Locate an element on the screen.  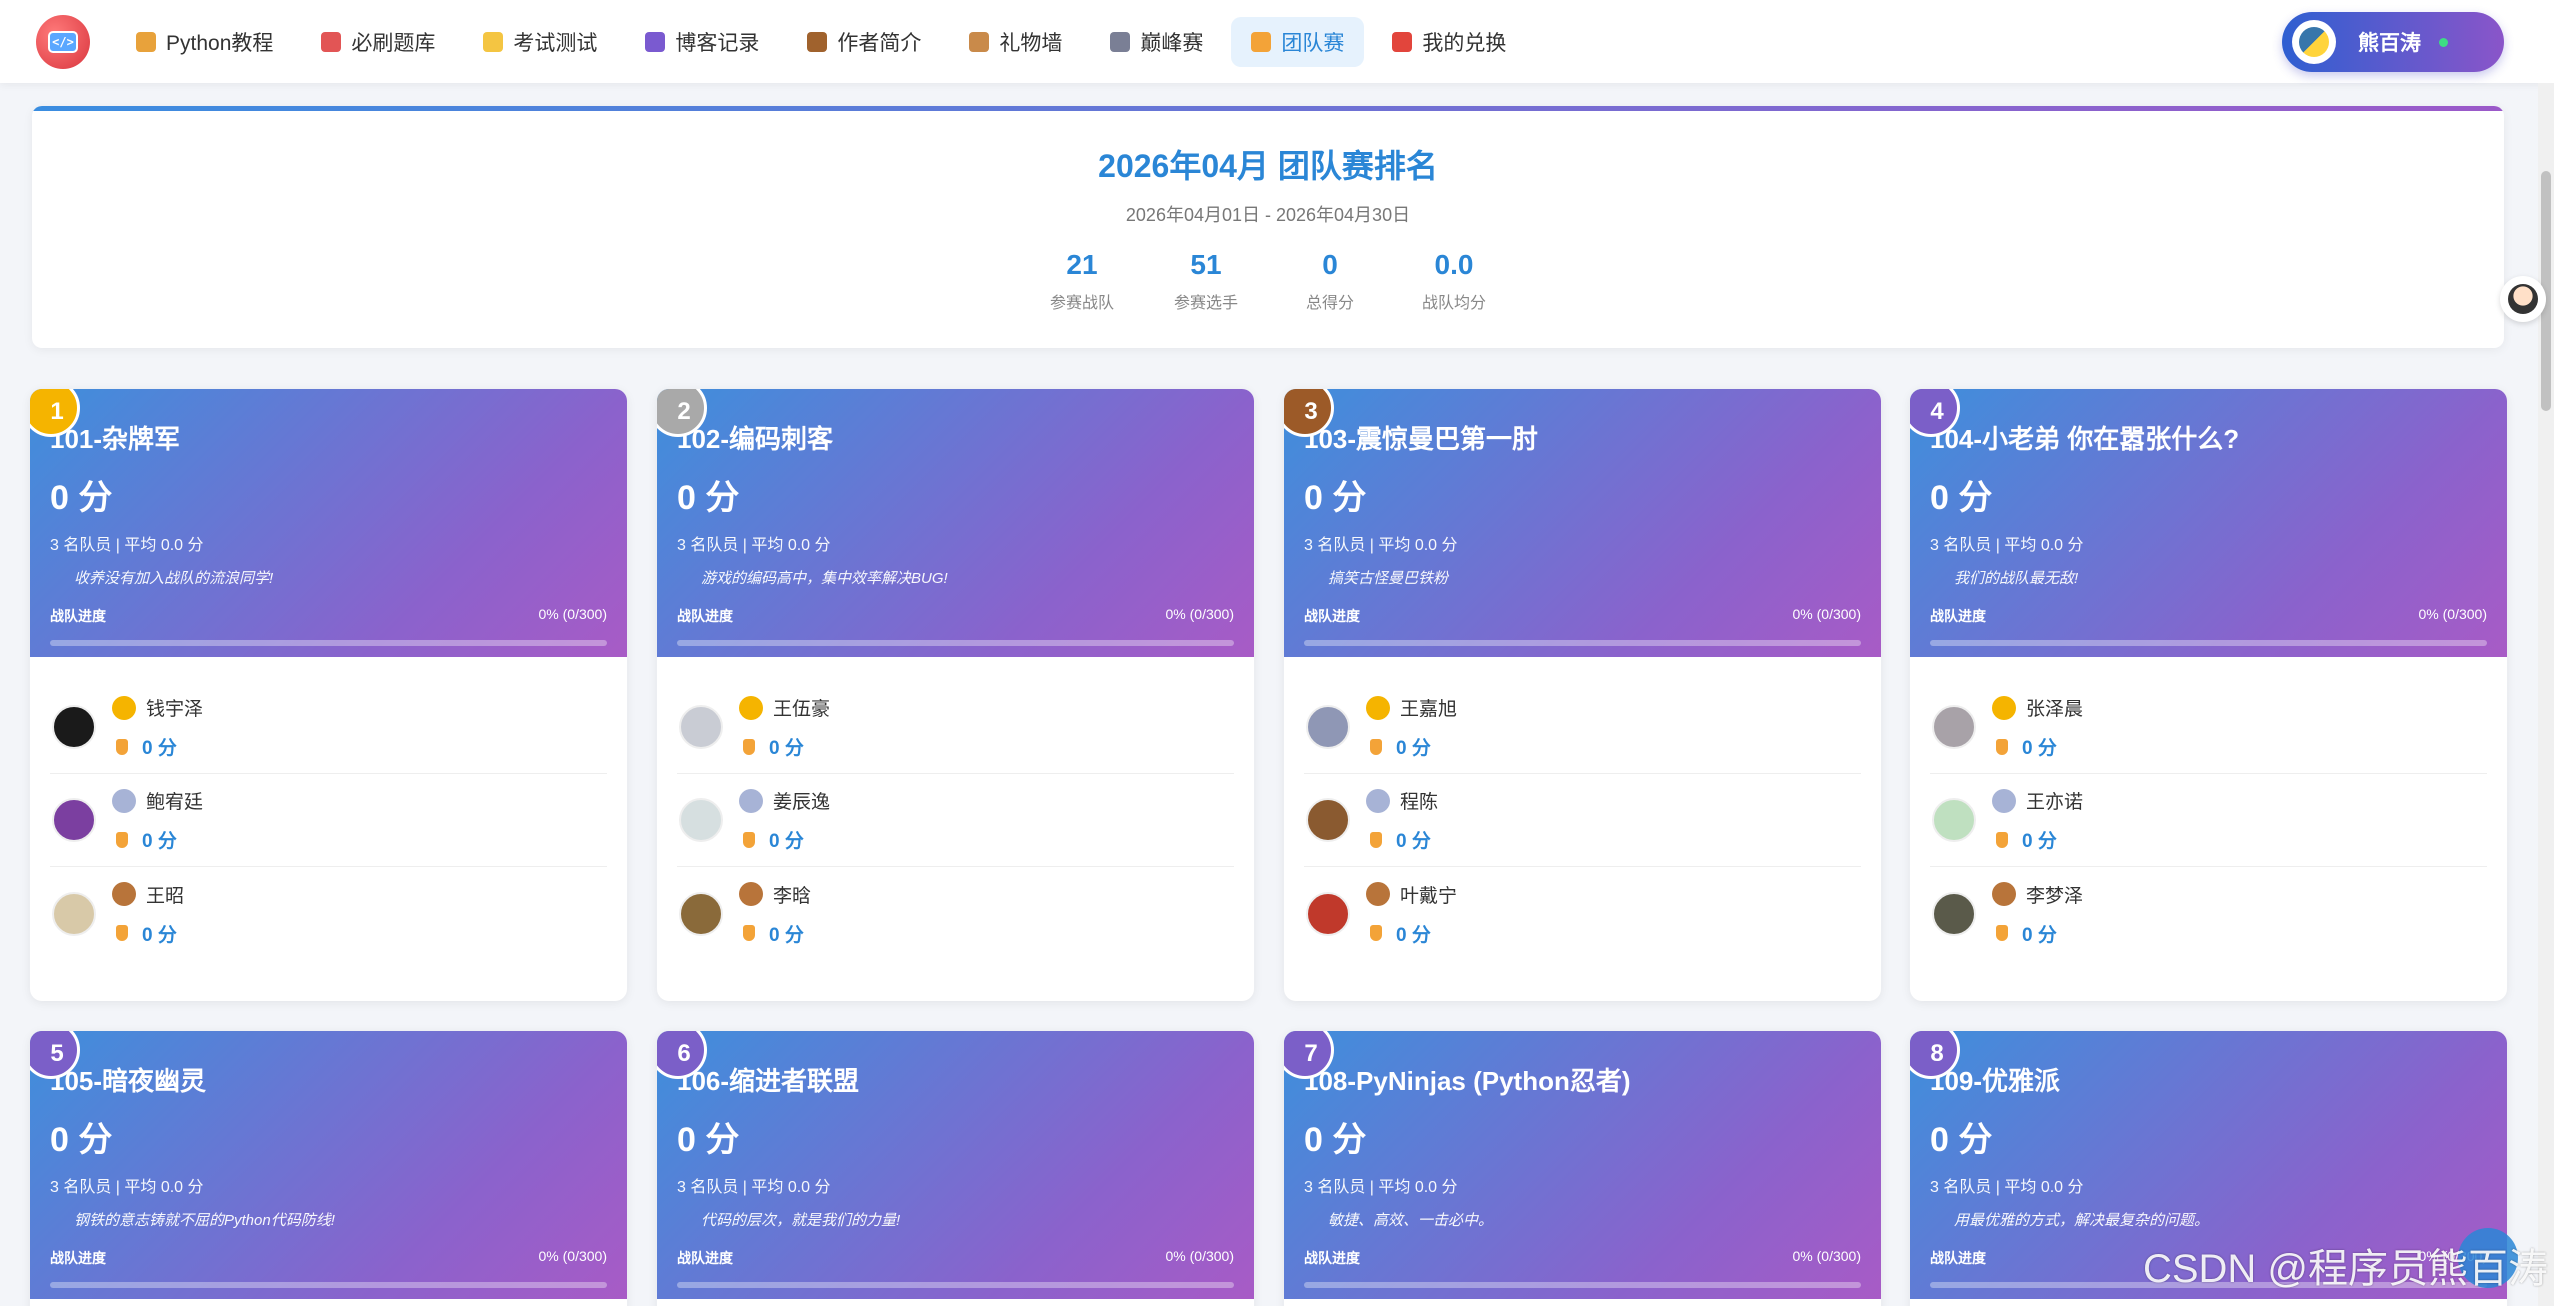
team-slogan: 敏捷、高效、一击必中。 is located at coordinates (1411, 1220).